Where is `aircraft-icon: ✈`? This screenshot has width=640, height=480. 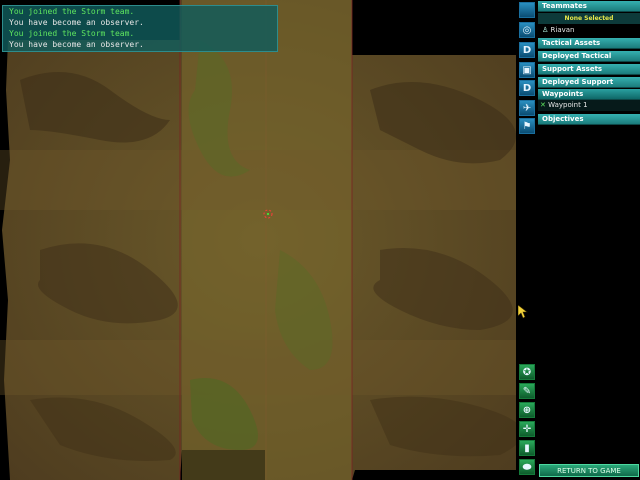
aircraft-icon: ✈ is located at coordinates (527, 108).